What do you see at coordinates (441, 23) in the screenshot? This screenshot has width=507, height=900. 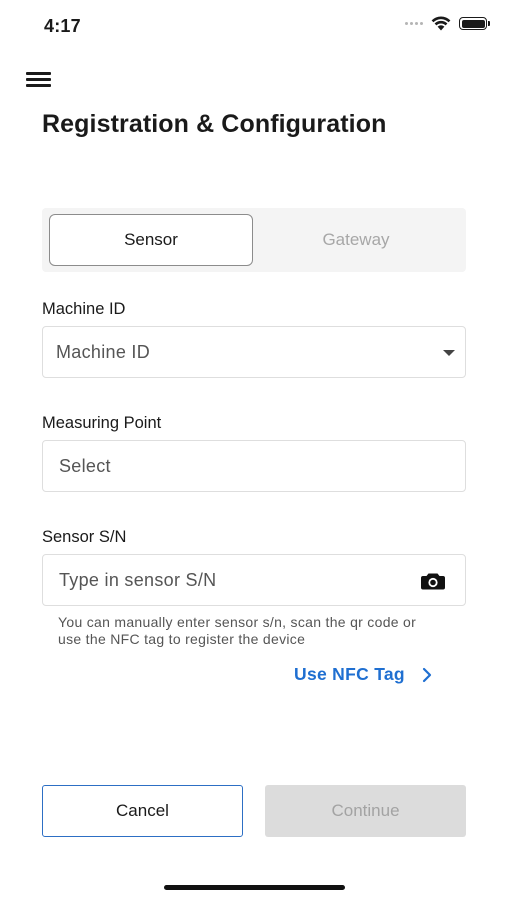 I see `wifi-icon` at bounding box center [441, 23].